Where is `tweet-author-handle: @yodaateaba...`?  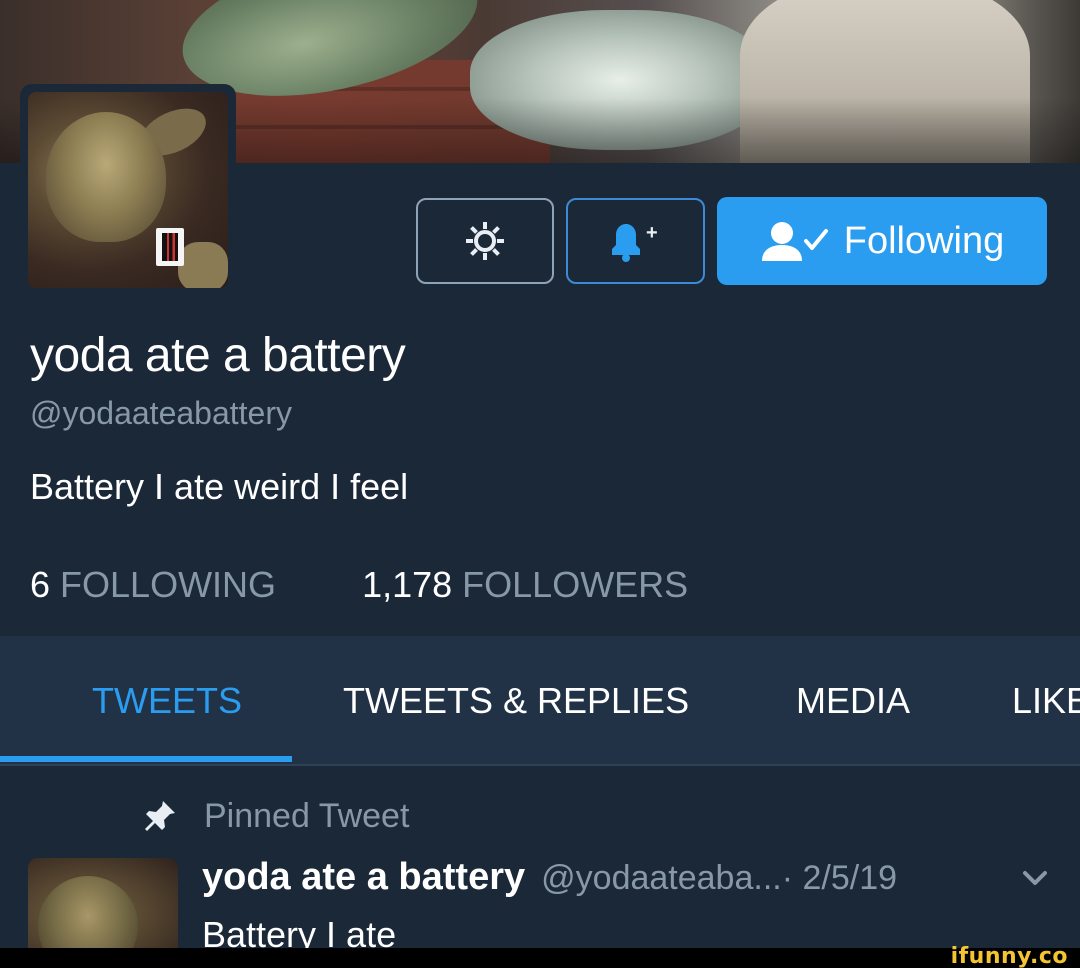
tweet-author-handle: @yodaateaba... is located at coordinates (661, 878).